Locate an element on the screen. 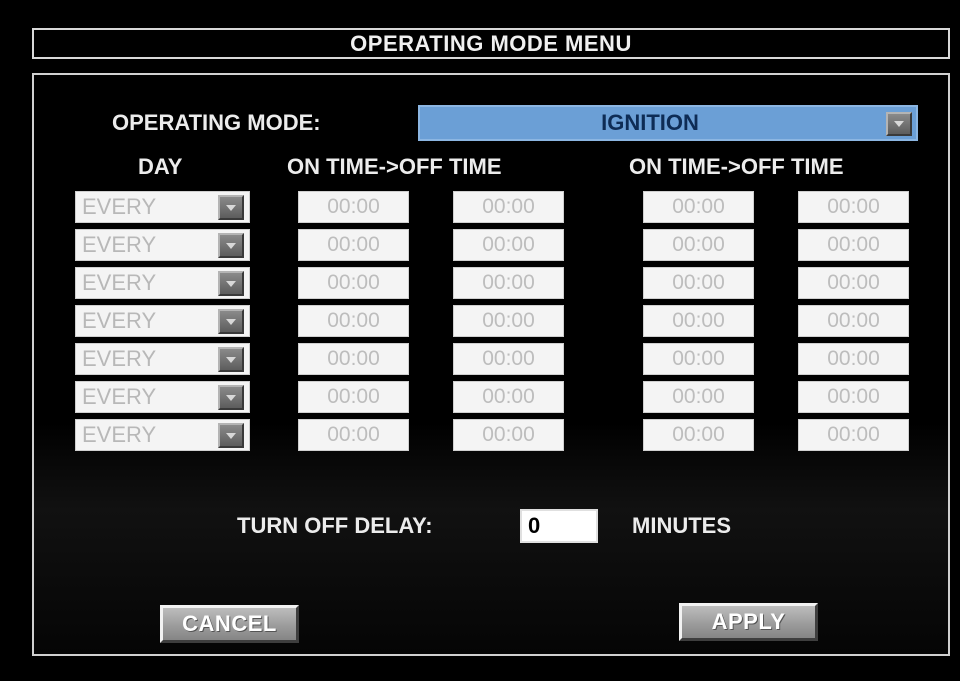  operating-mode-label: OPERATING MODE: is located at coordinates (216, 122).